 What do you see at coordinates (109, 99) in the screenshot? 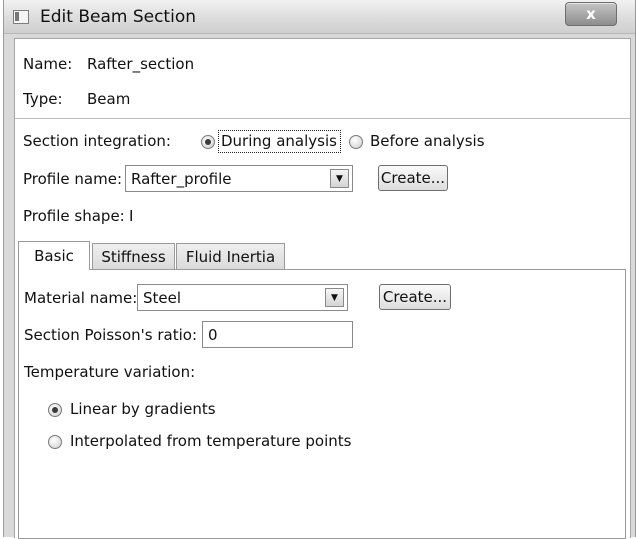
I see `type-value: Beam` at bounding box center [109, 99].